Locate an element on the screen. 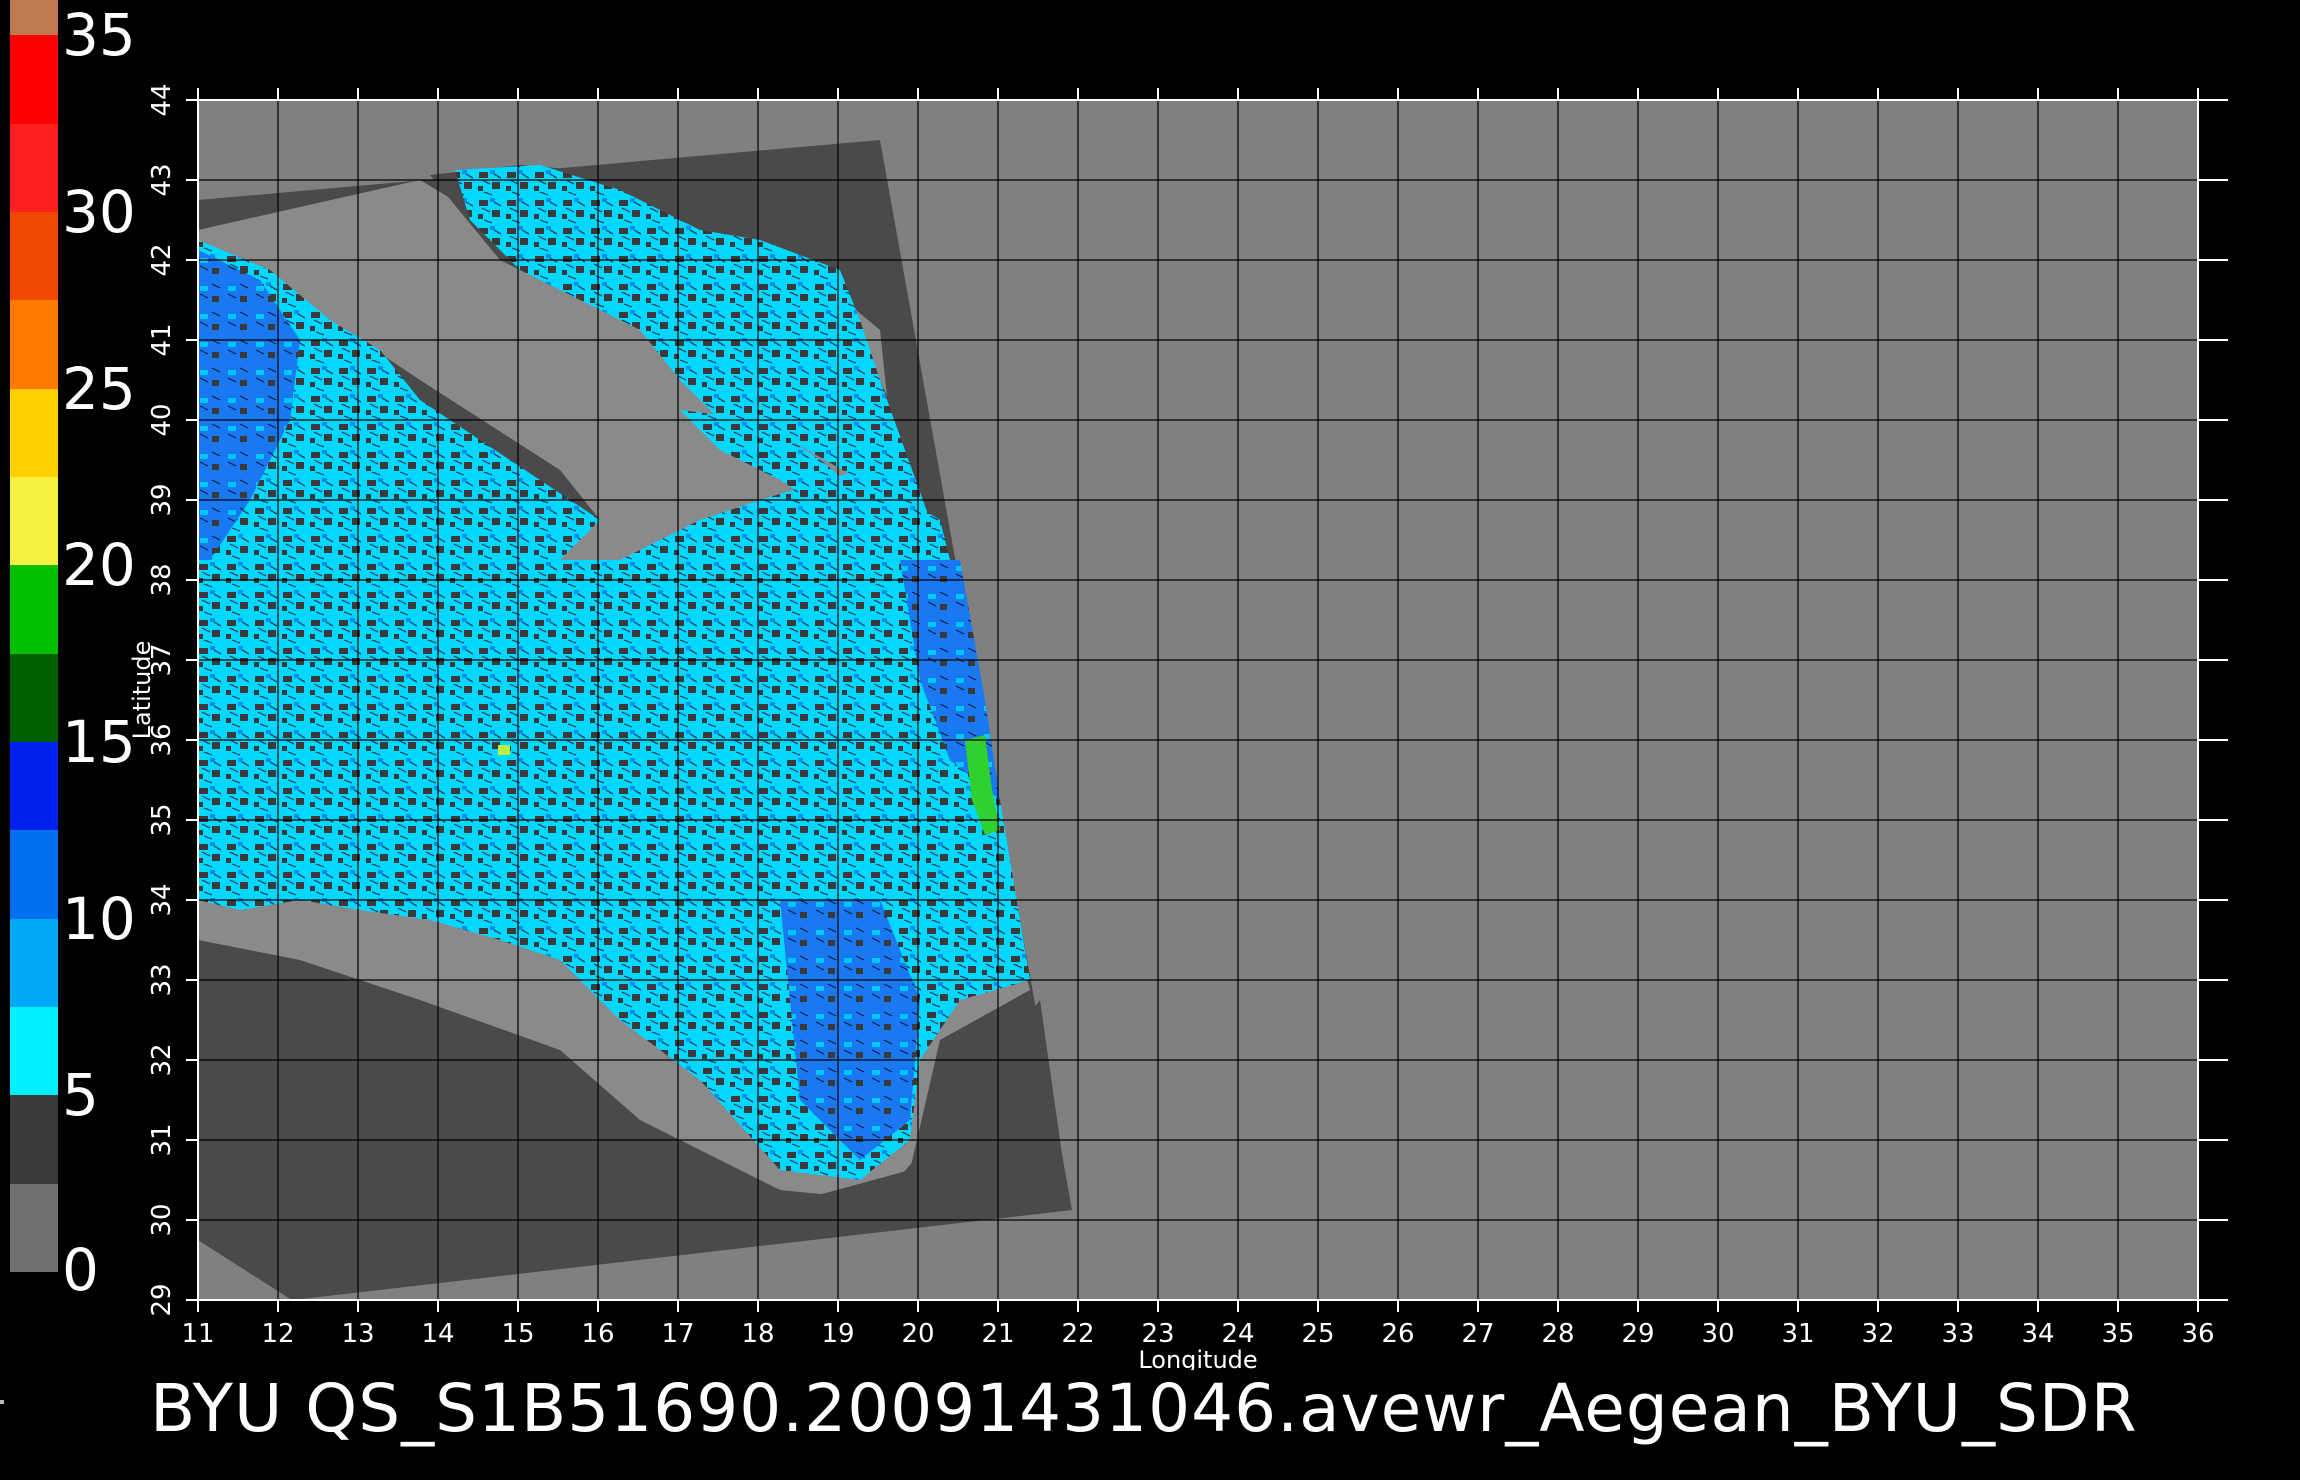  x-tick-label-22: 22 is located at coordinates (1077, 1334).